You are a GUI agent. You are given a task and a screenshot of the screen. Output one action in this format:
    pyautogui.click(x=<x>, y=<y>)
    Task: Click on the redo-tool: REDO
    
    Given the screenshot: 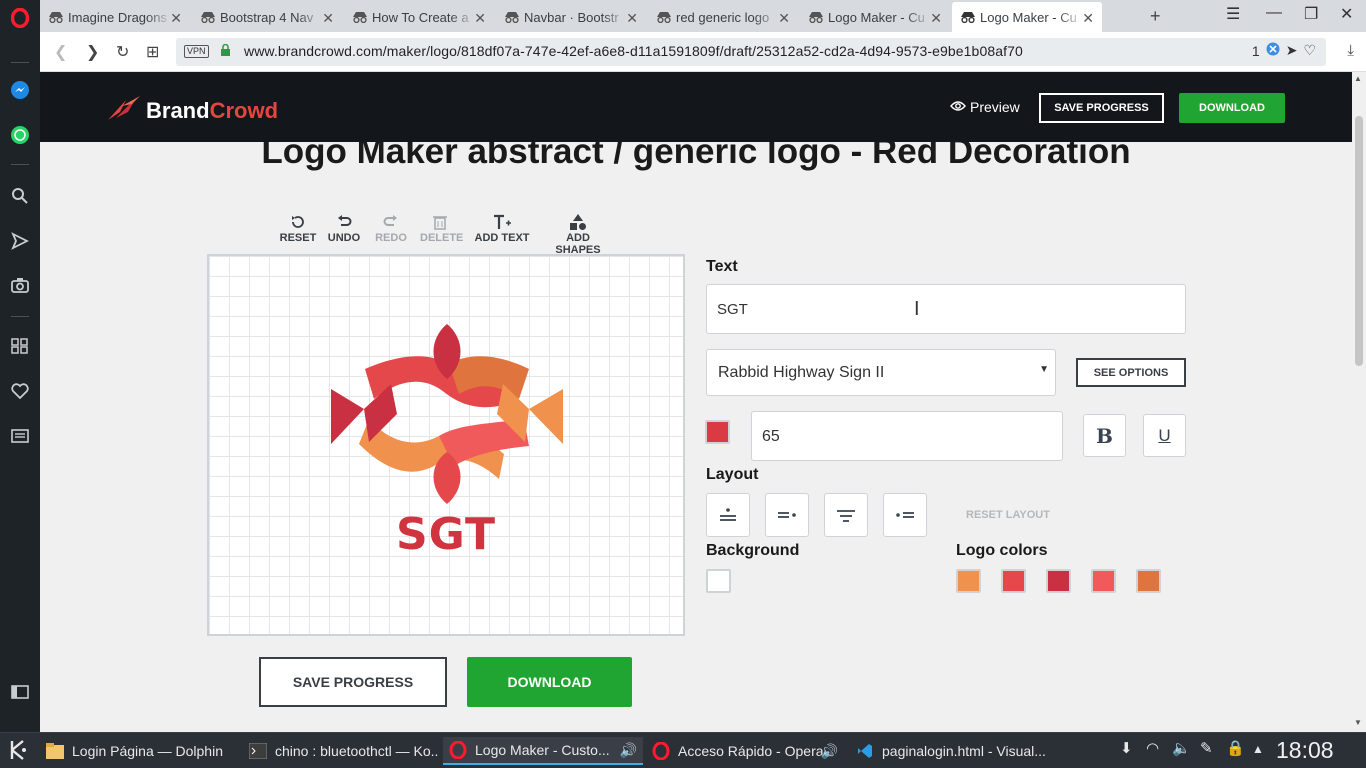 What is the action you would take?
    pyautogui.click(x=391, y=228)
    